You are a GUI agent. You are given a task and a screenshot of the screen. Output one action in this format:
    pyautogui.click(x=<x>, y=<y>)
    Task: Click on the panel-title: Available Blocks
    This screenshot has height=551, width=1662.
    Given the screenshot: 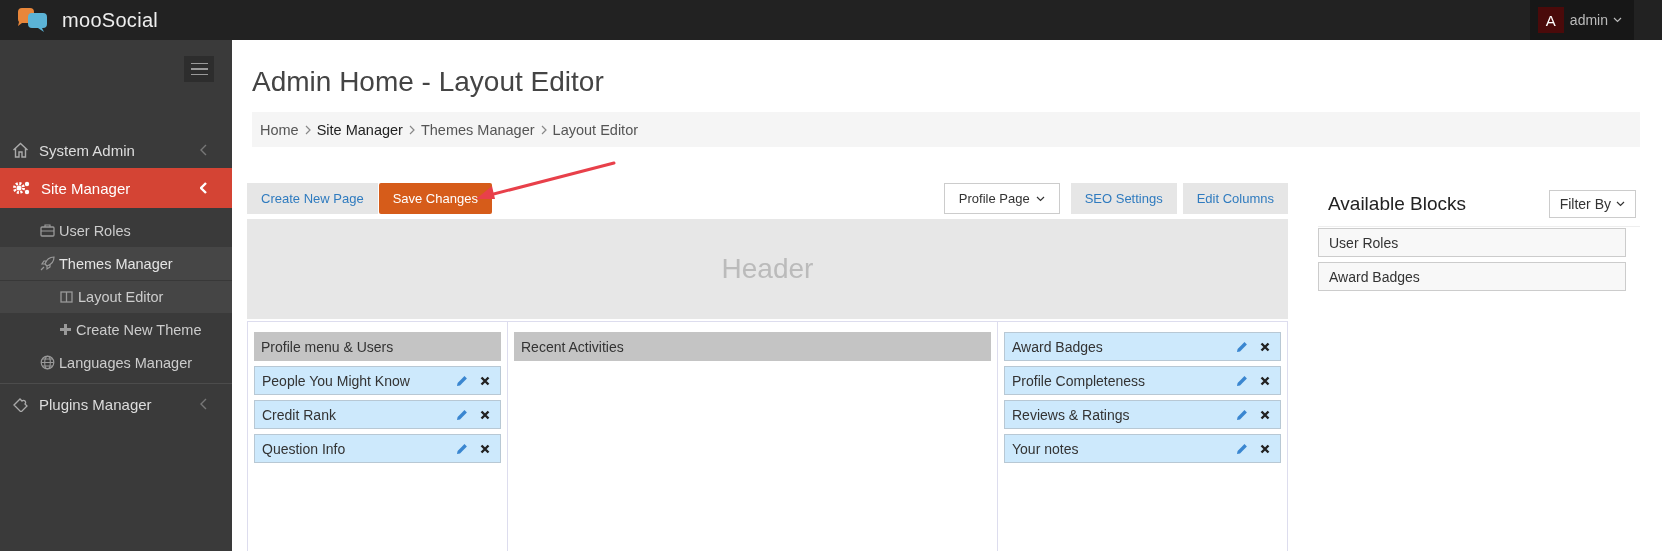 What is the action you would take?
    pyautogui.click(x=1397, y=203)
    